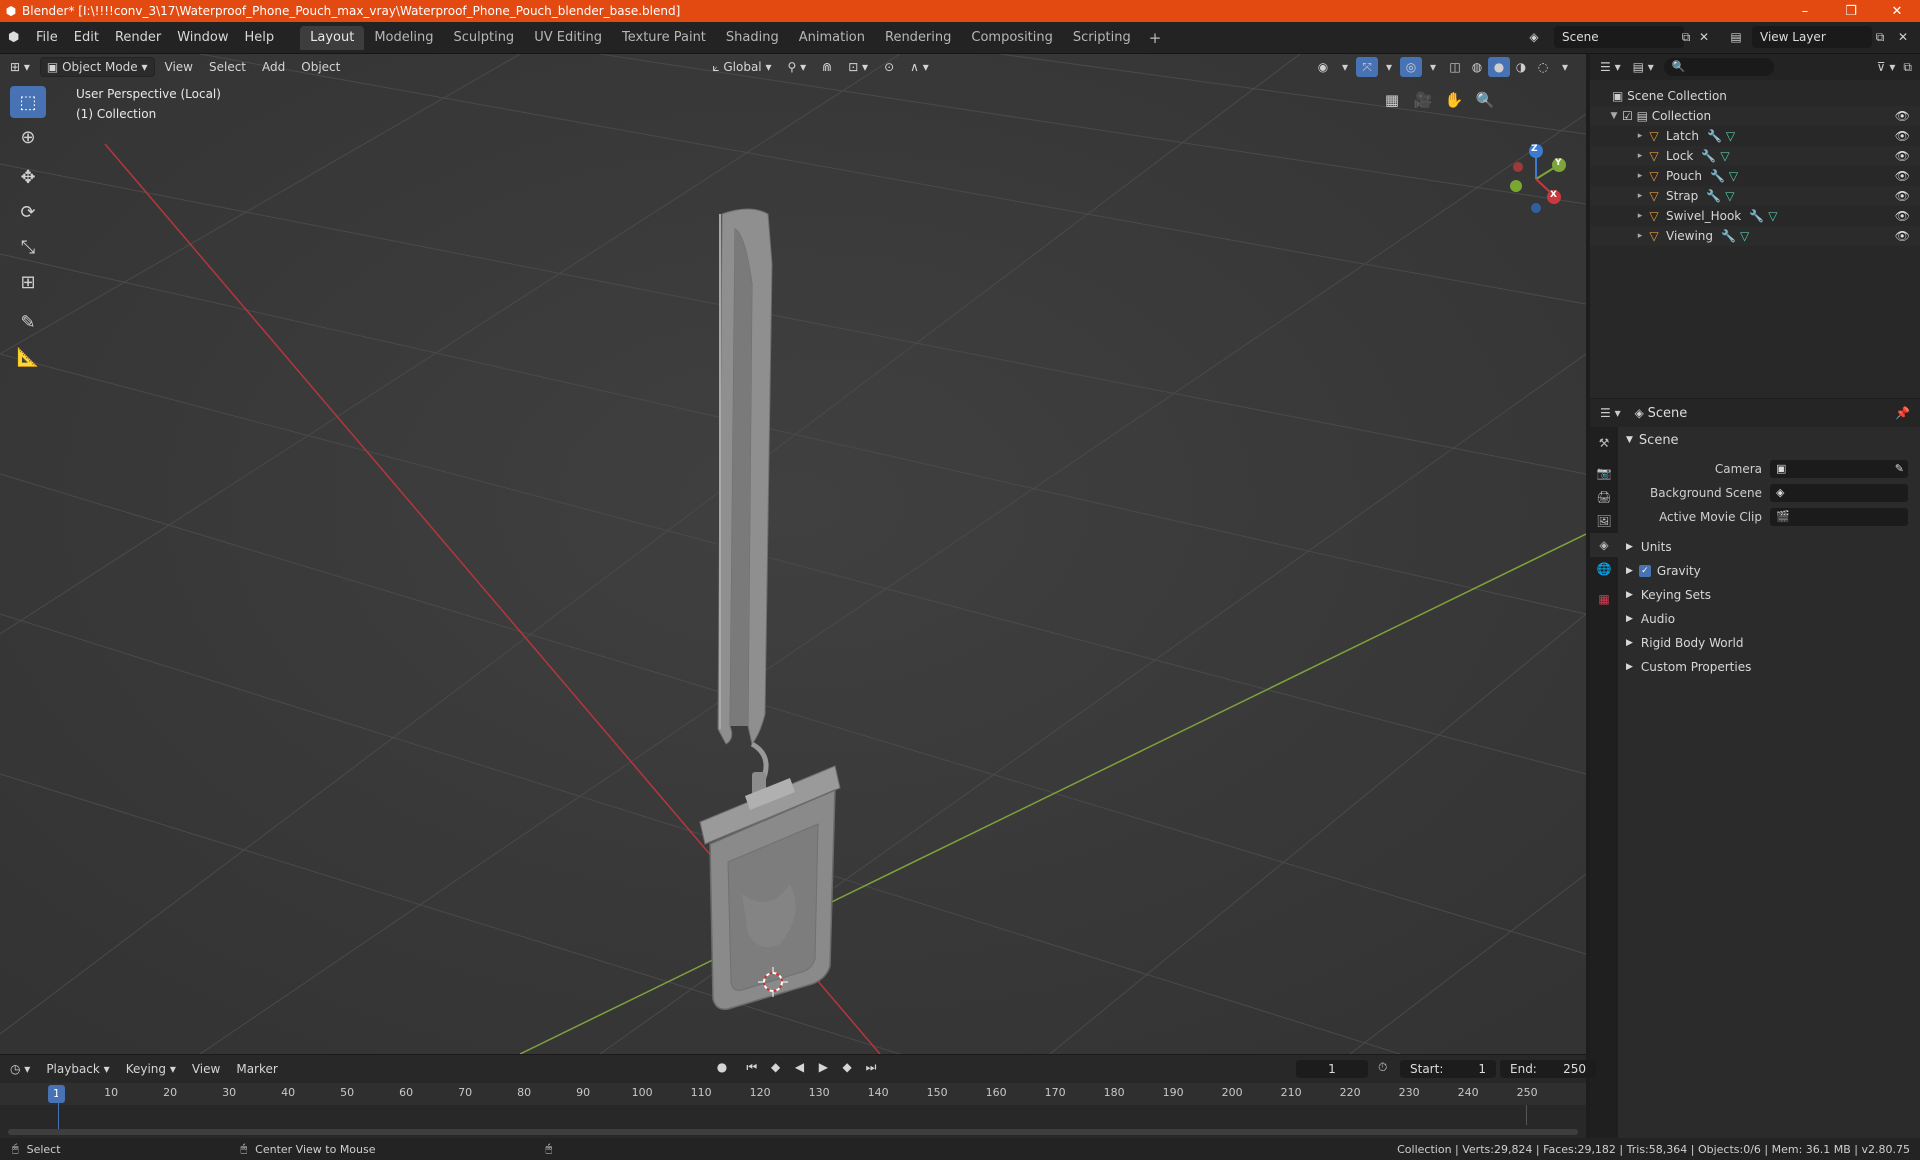 The width and height of the screenshot is (1920, 1160). I want to click on proportional-edit-icon: ⊙, so click(889, 67).